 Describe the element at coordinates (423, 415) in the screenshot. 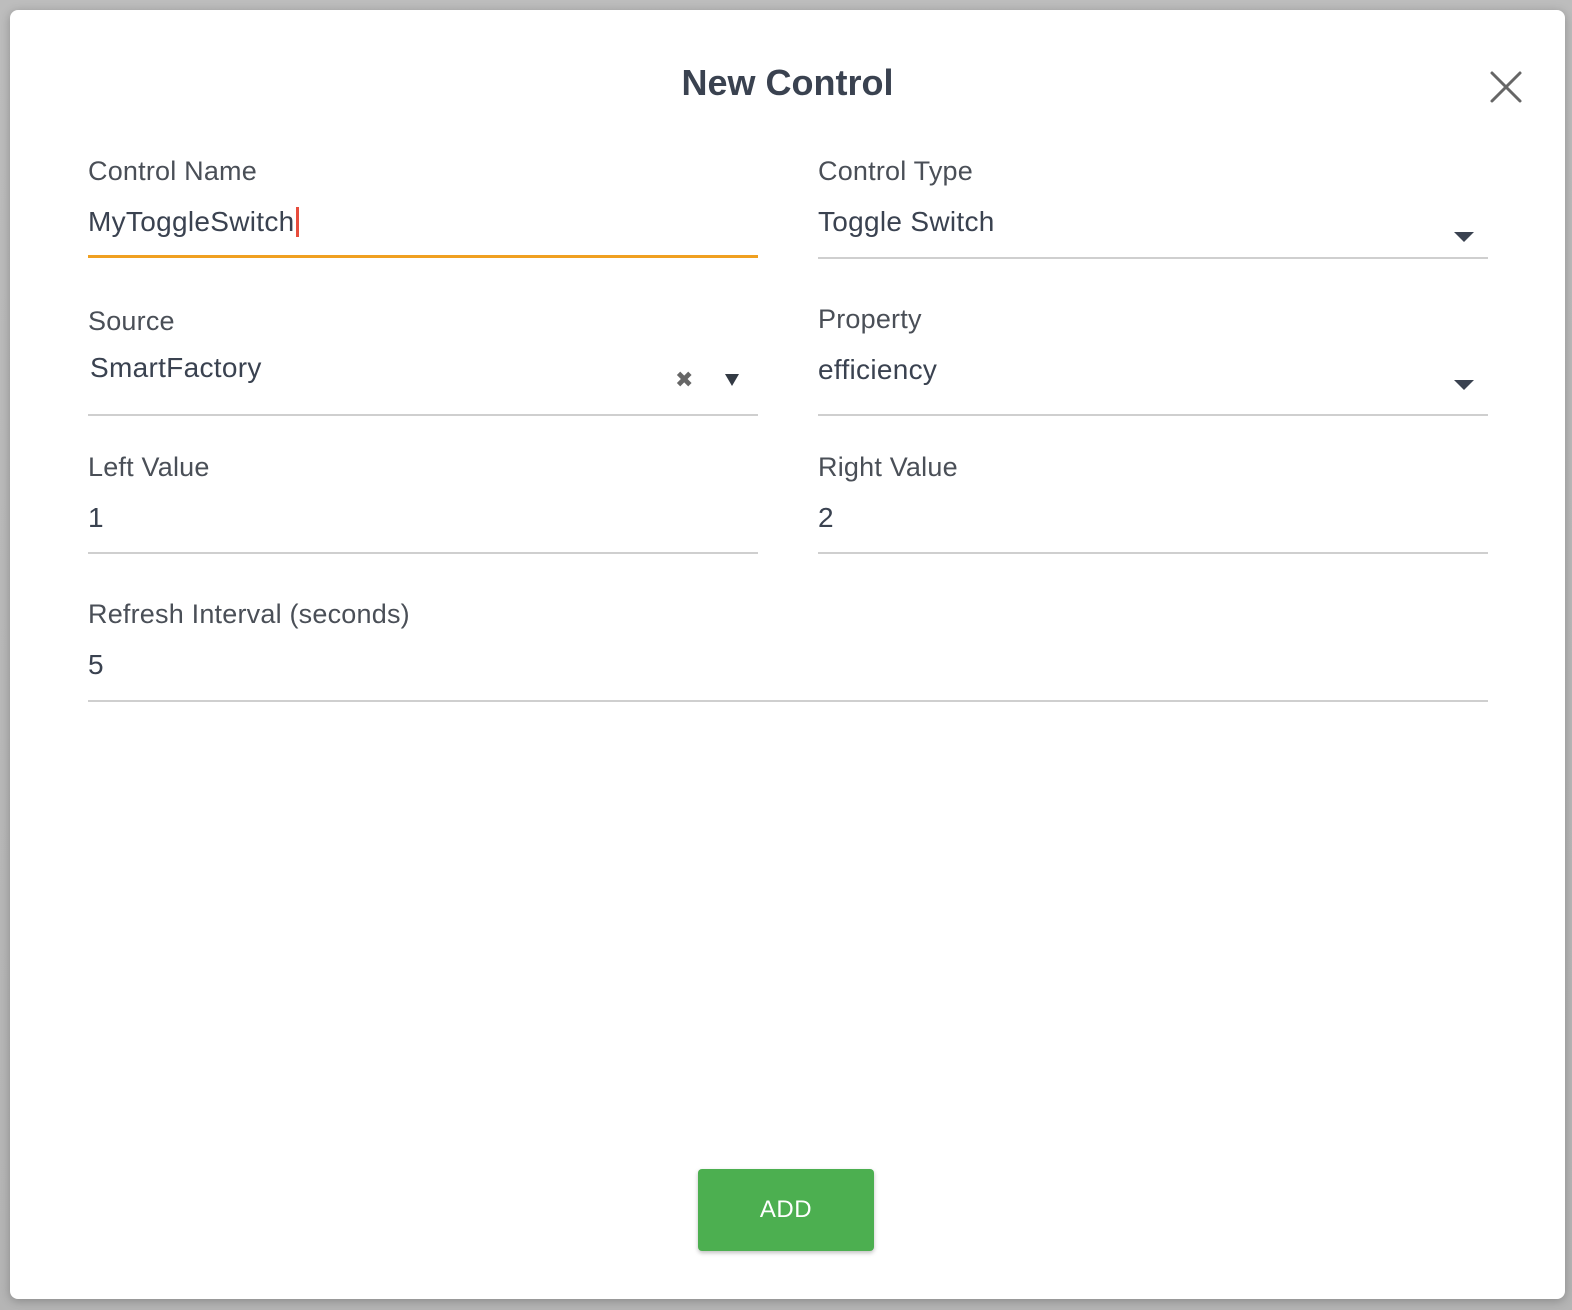

I see `source-underline` at that location.